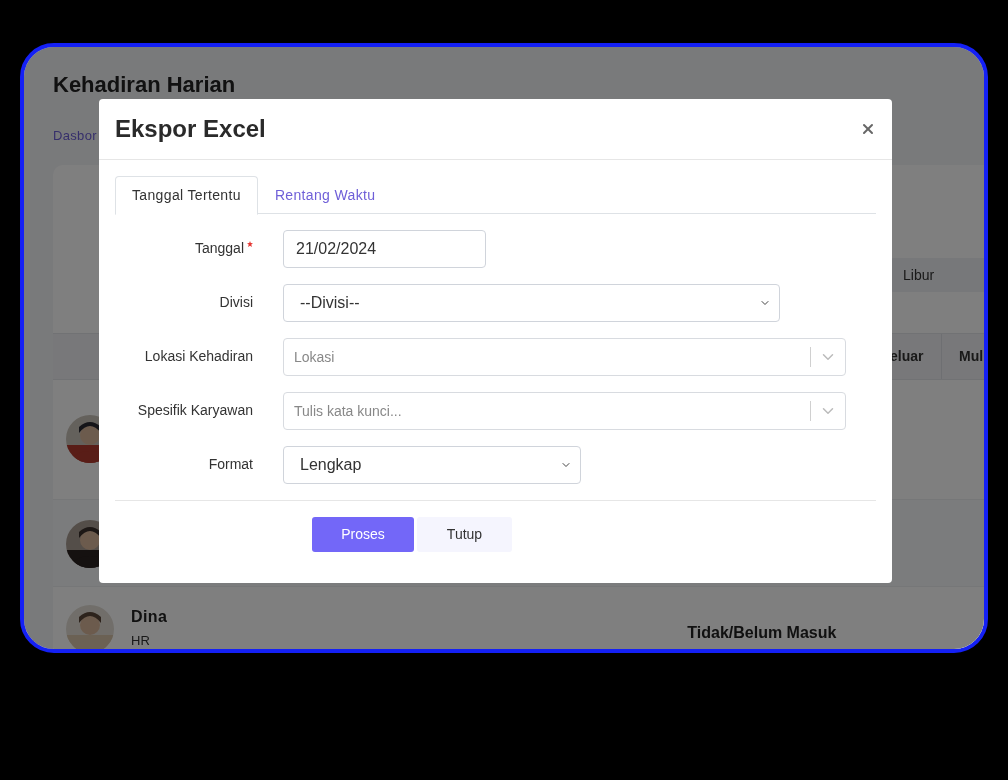  What do you see at coordinates (141, 640) in the screenshot?
I see `employee-role: HR` at bounding box center [141, 640].